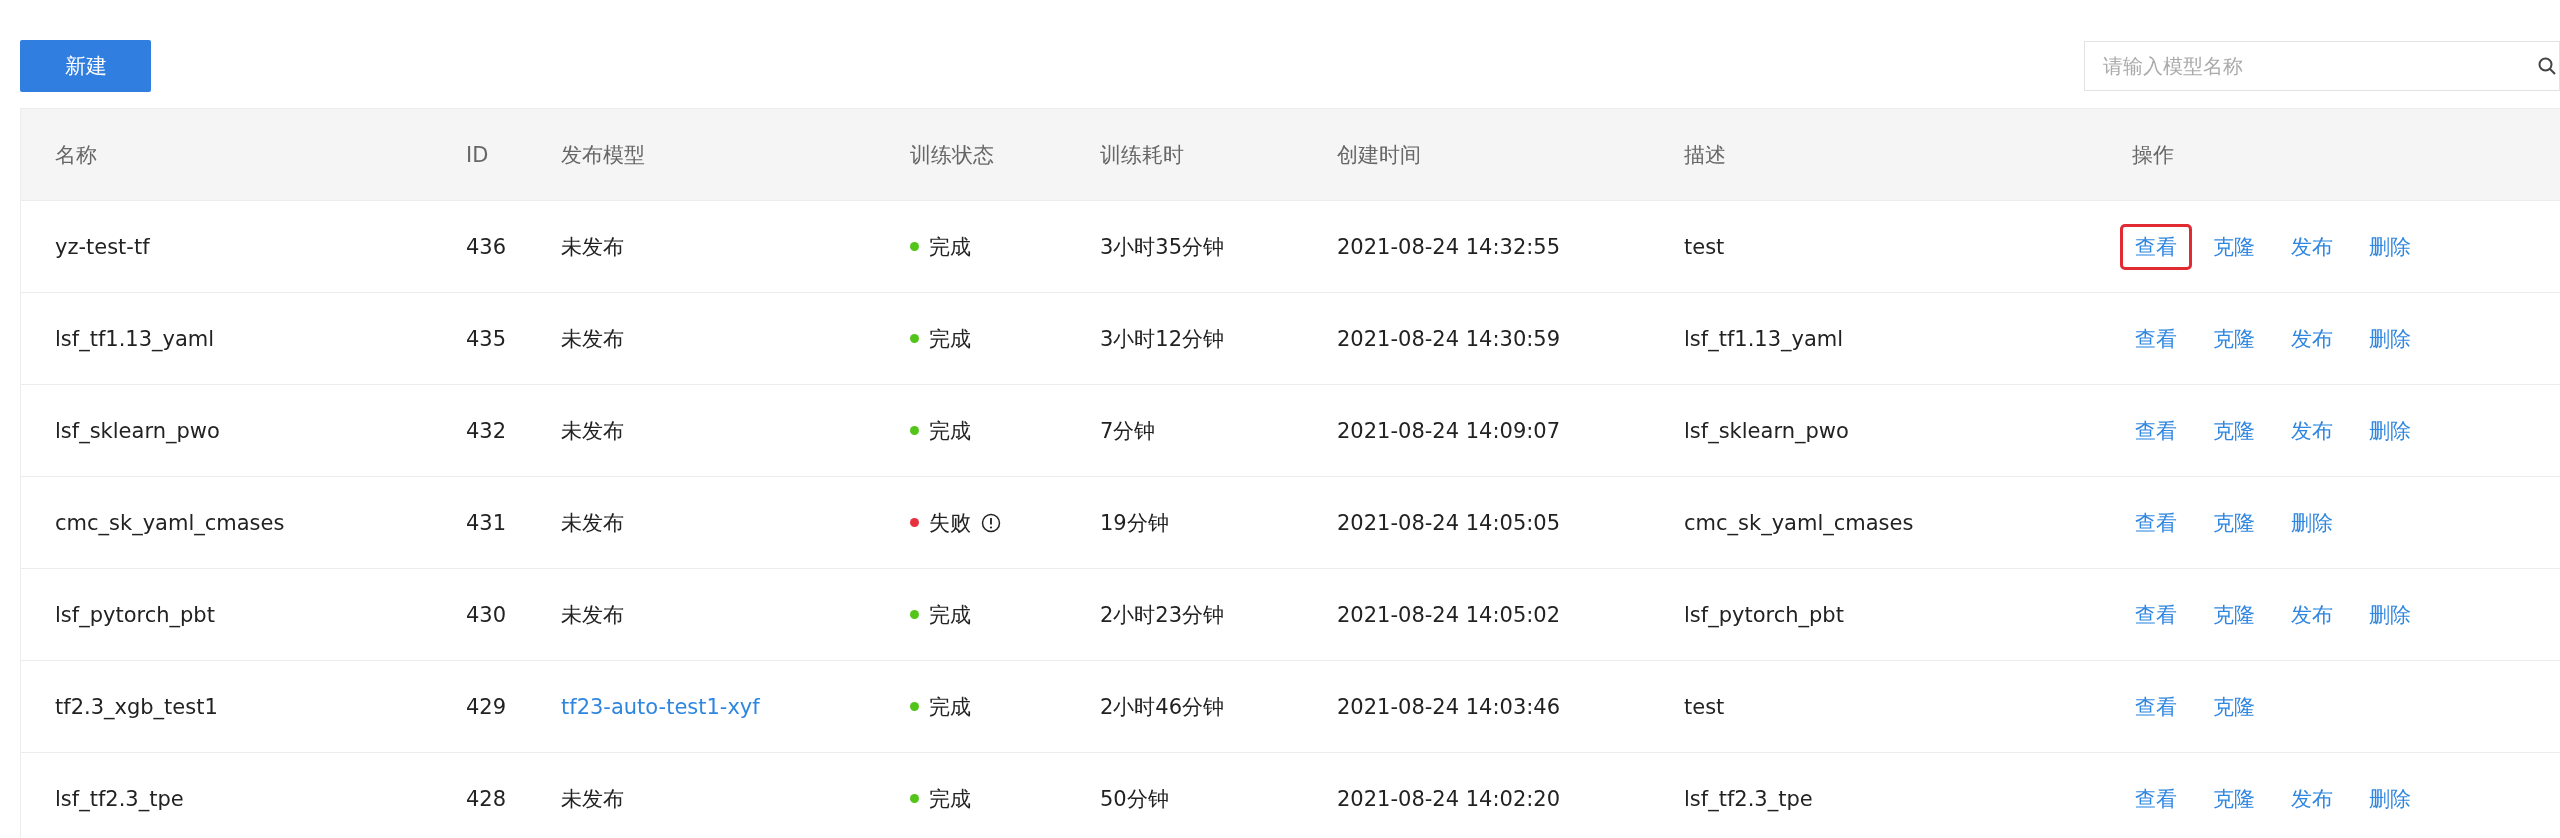 The height and width of the screenshot is (838, 2560). I want to click on table-cell-text: 2小时23分钟, so click(1163, 615).